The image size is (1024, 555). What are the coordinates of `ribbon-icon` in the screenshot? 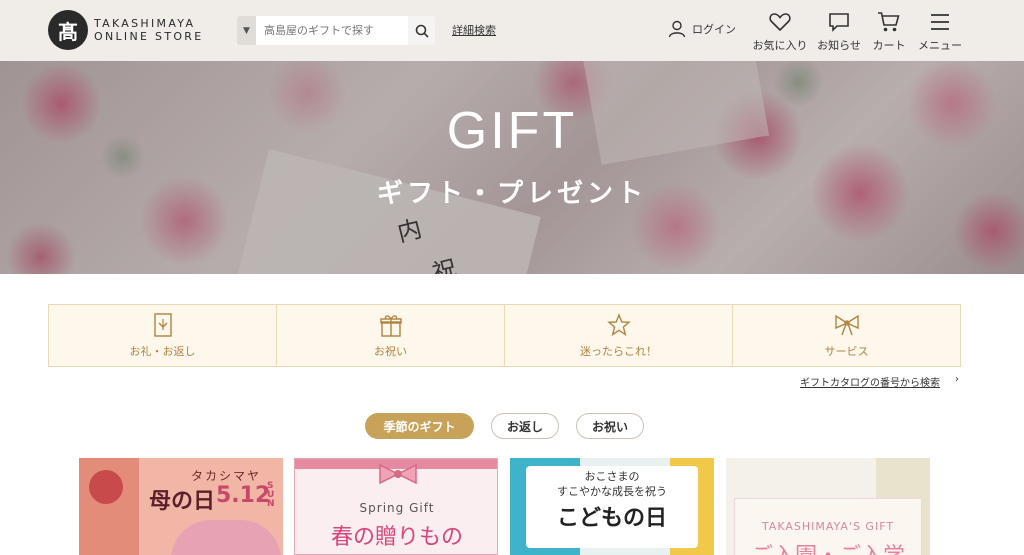 It's located at (846, 325).